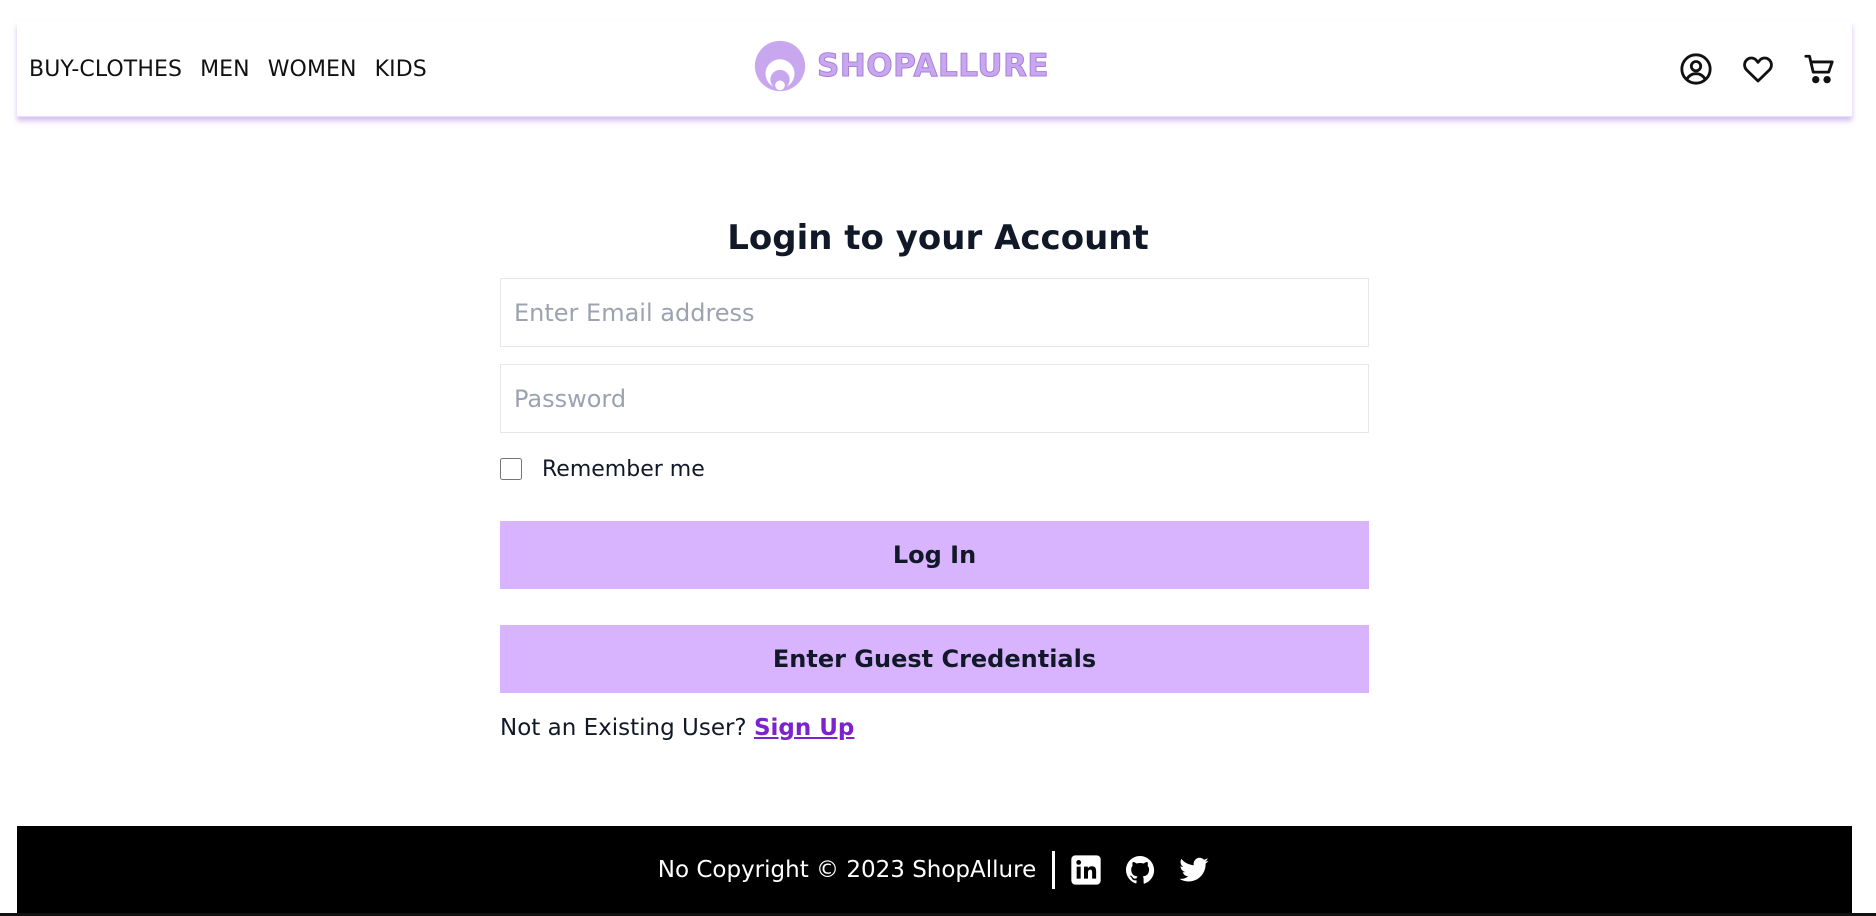 The height and width of the screenshot is (916, 1876). What do you see at coordinates (780, 66) in the screenshot?
I see `logo-mark-icon` at bounding box center [780, 66].